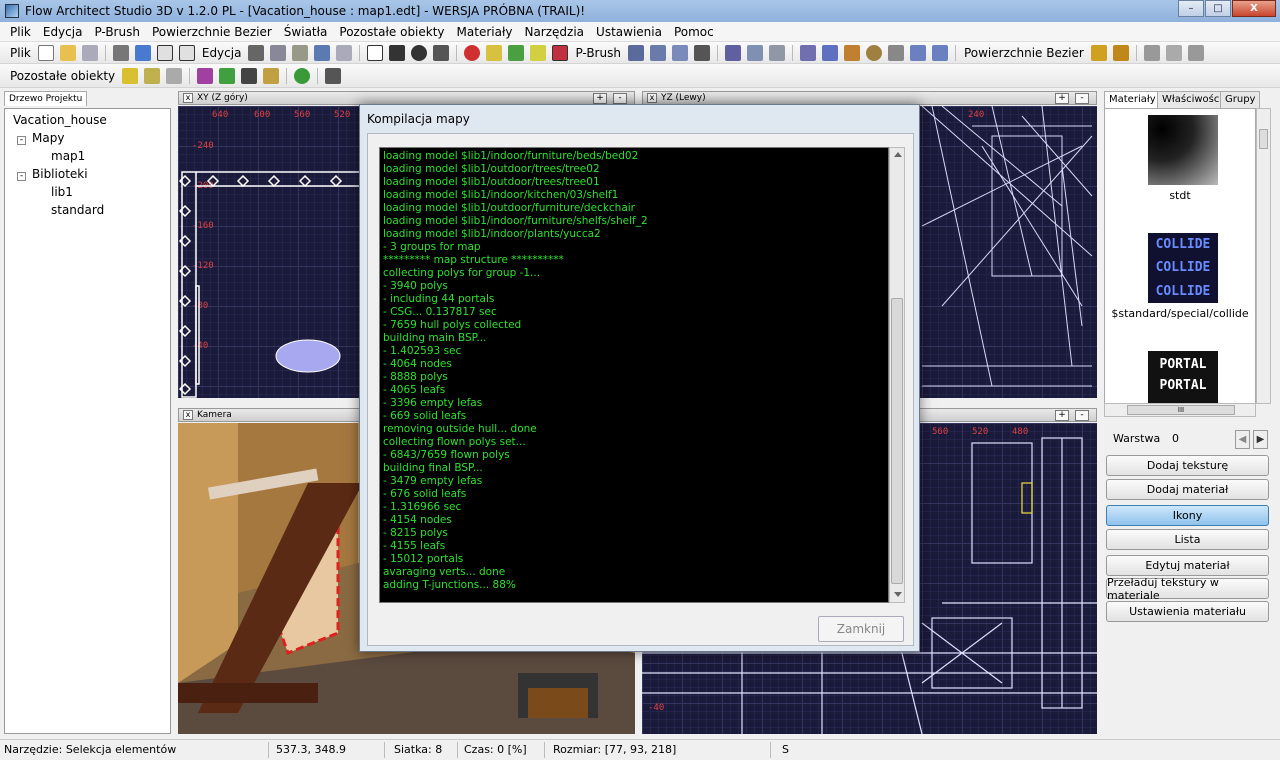 The height and width of the screenshot is (760, 1280). Describe the element at coordinates (212, 32) in the screenshot. I see `menu-bezier: Powierzchnie Bezier` at that location.